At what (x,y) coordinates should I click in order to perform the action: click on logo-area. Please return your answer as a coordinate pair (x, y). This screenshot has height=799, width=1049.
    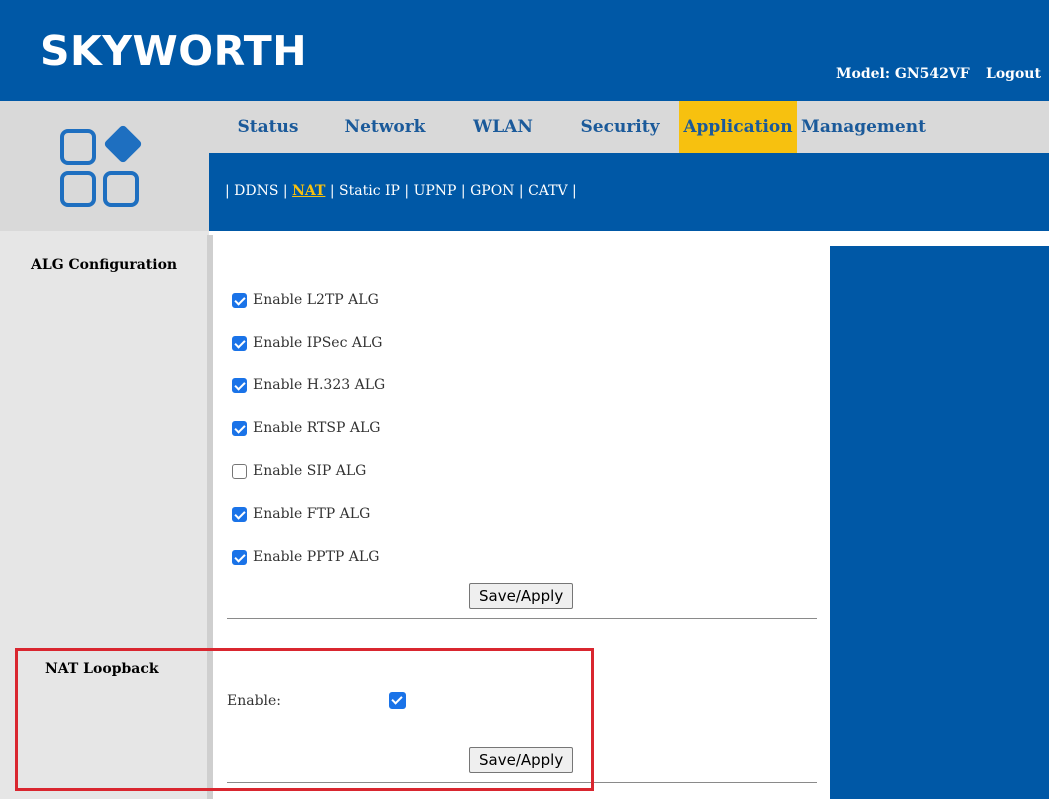
    Looking at the image, I should click on (104, 166).